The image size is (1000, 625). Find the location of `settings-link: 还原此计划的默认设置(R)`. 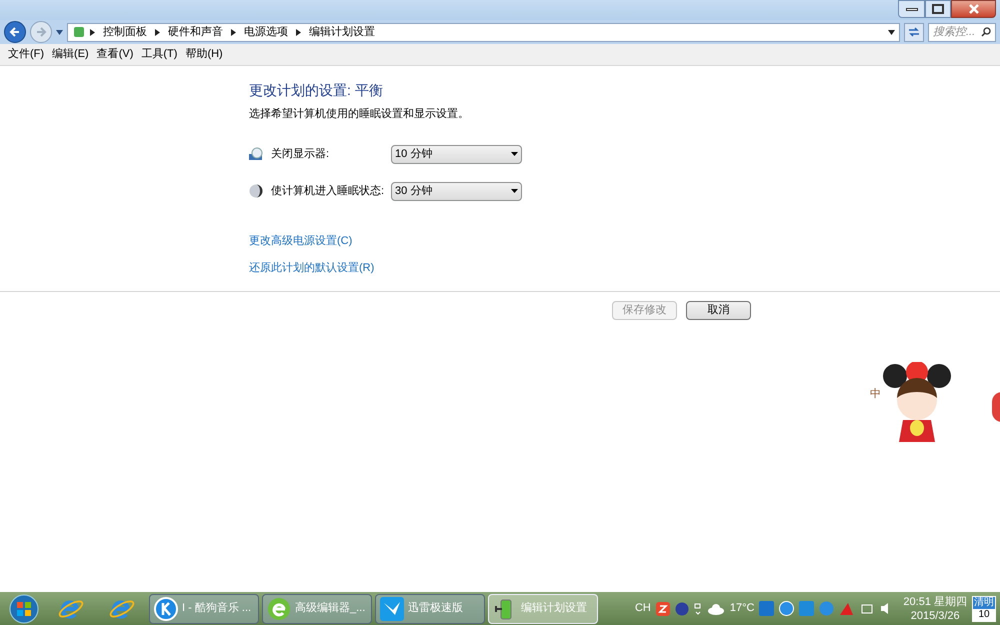

settings-link: 还原此计划的默认设置(R) is located at coordinates (311, 268).